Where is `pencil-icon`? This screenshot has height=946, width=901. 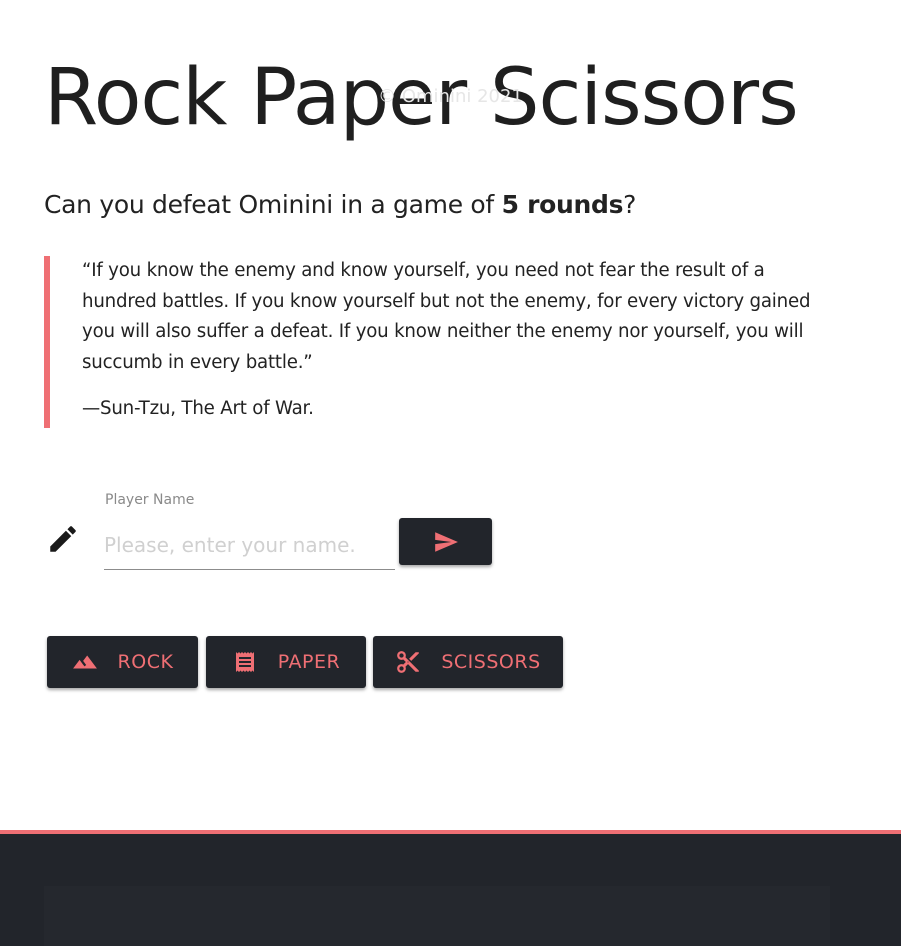 pencil-icon is located at coordinates (63, 539).